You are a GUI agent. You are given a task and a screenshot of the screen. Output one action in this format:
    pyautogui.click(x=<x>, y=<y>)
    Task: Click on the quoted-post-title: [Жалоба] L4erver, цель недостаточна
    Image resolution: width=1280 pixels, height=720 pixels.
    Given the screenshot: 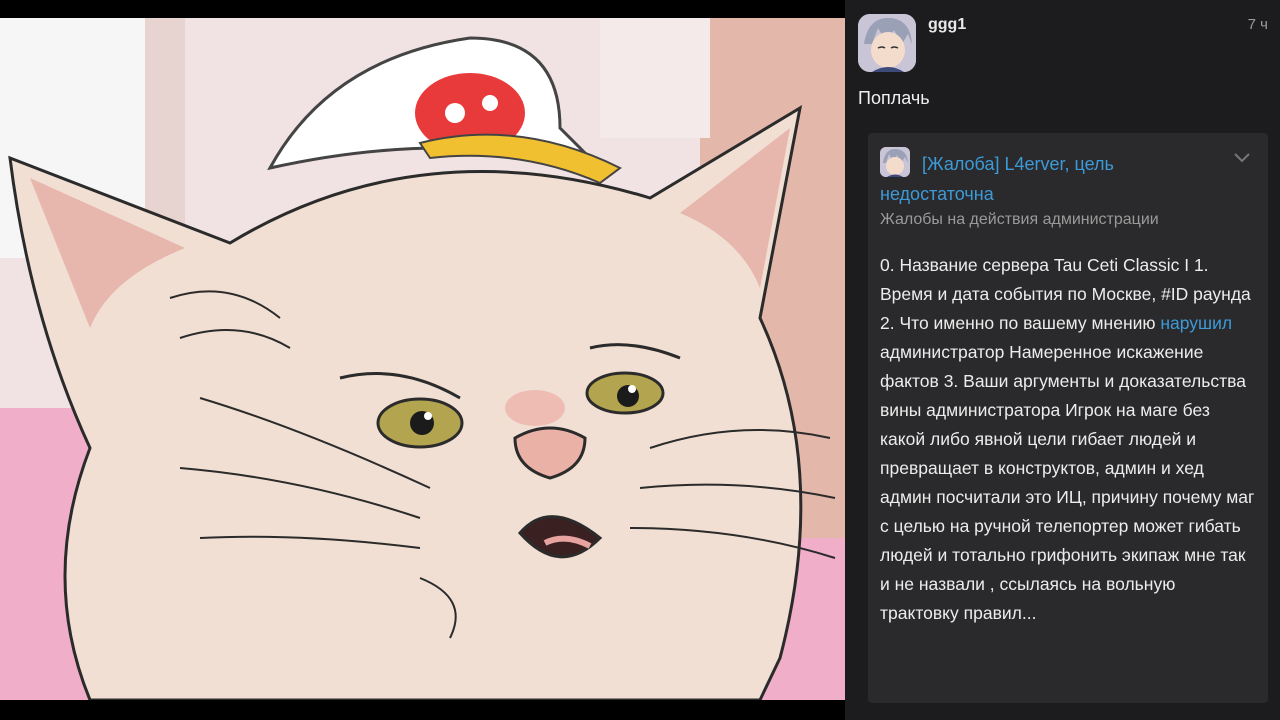 What is the action you would take?
    pyautogui.click(x=1045, y=179)
    